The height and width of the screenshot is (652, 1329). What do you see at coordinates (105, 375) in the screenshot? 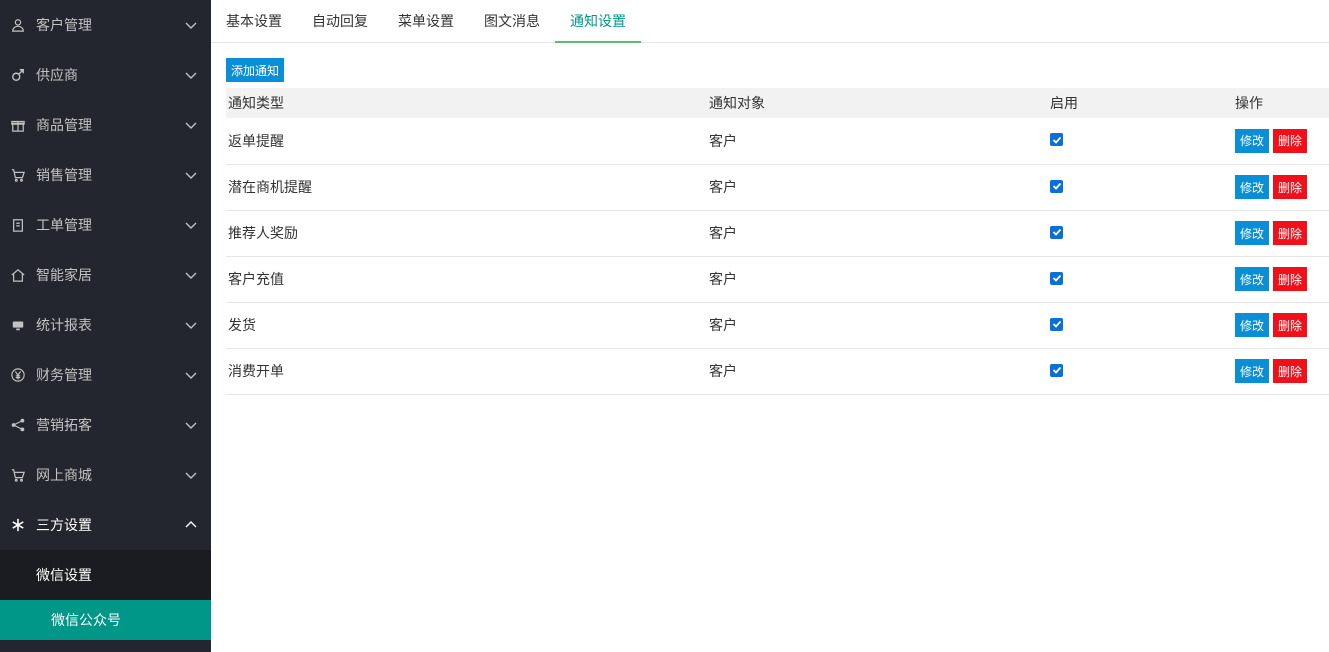
I see `sidebar-item-finance-management: 财务管理` at bounding box center [105, 375].